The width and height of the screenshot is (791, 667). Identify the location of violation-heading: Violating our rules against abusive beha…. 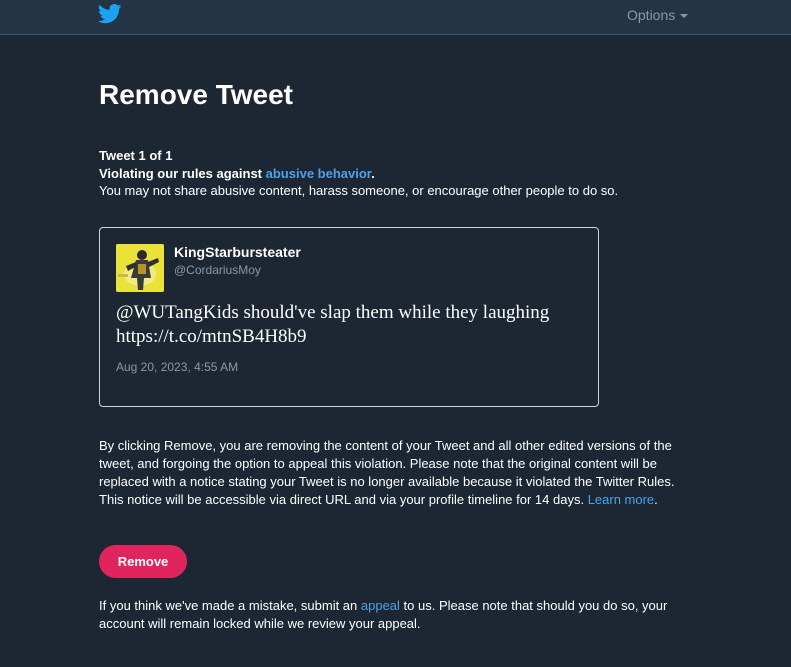
(237, 173).